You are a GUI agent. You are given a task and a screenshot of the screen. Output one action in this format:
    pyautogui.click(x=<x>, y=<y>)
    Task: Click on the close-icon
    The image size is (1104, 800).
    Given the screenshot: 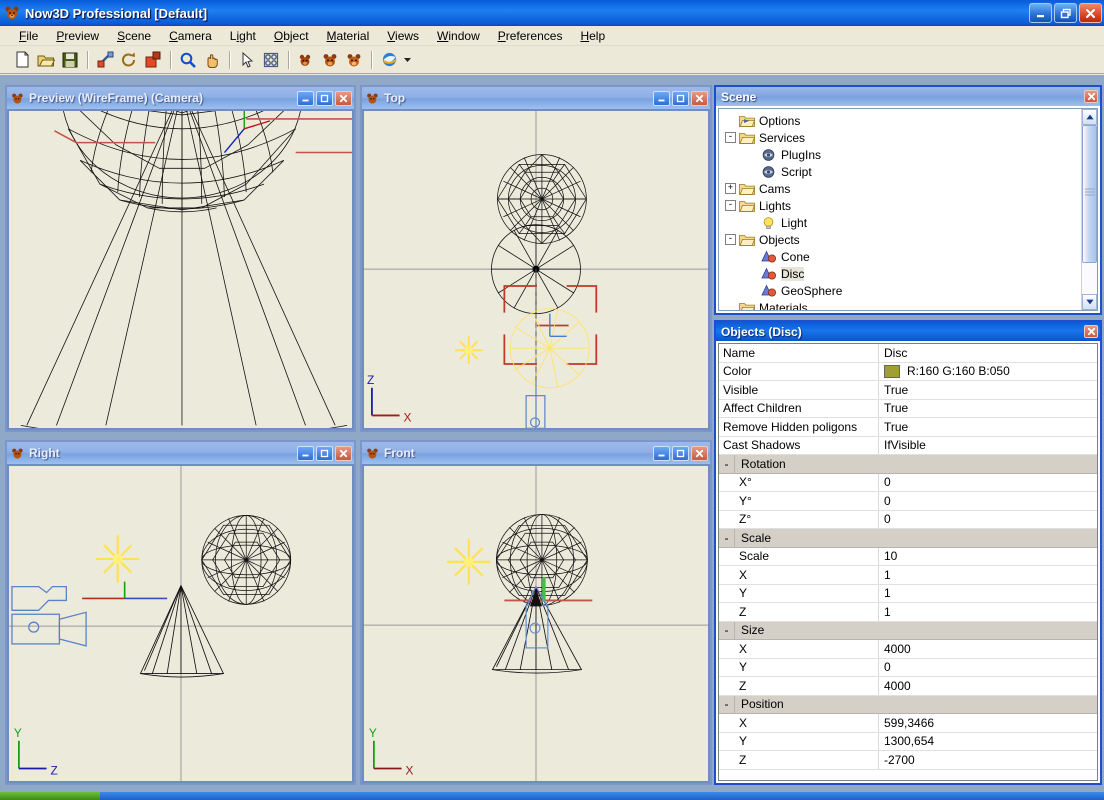 What is the action you would take?
    pyautogui.click(x=1091, y=96)
    